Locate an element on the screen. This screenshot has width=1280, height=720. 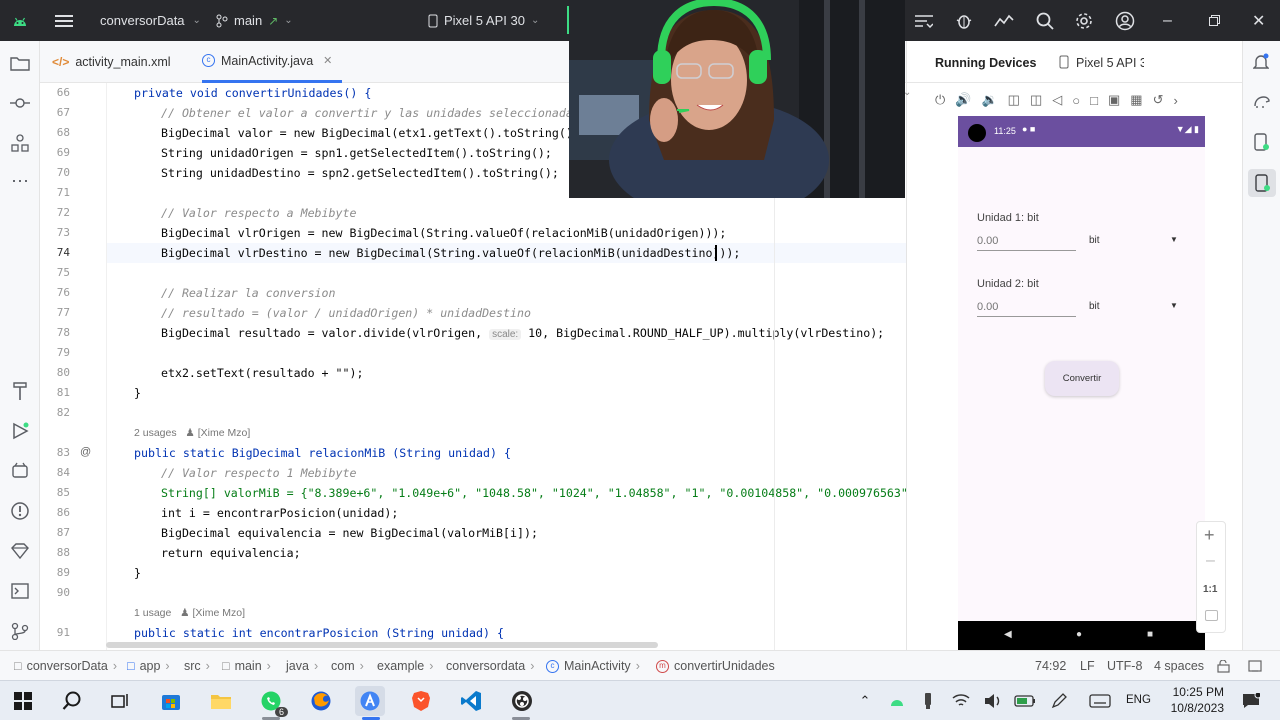
unit2-spinner-value: bit is located at coordinates (1094, 306).